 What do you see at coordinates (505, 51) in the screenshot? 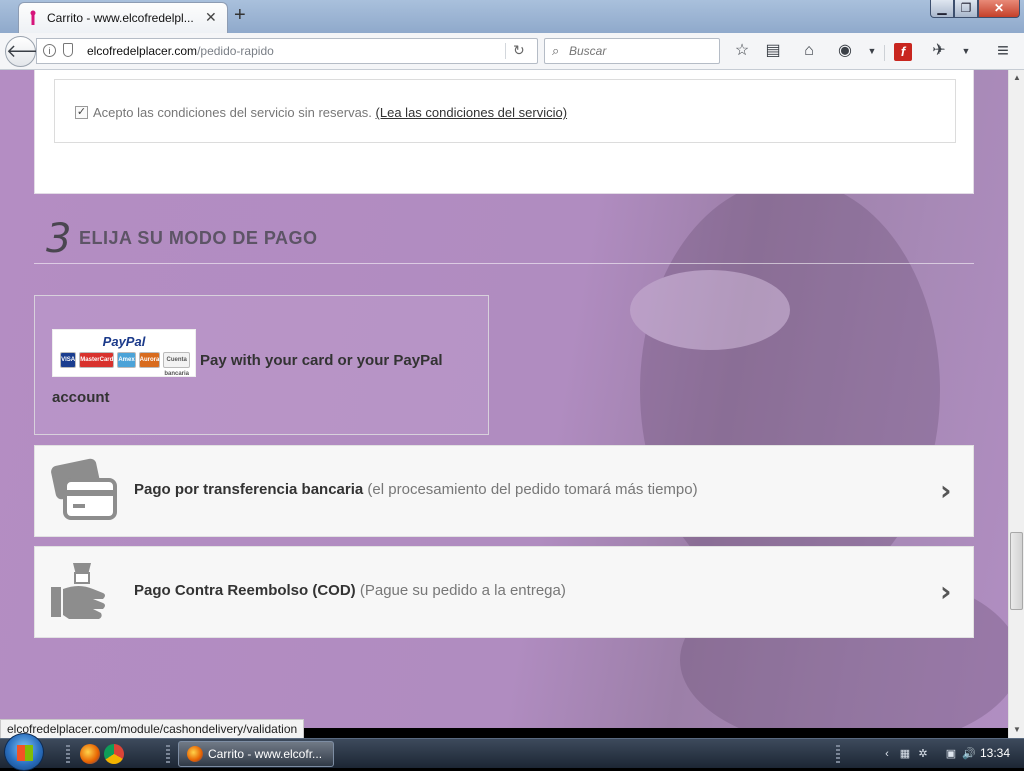
I see `url-separator` at bounding box center [505, 51].